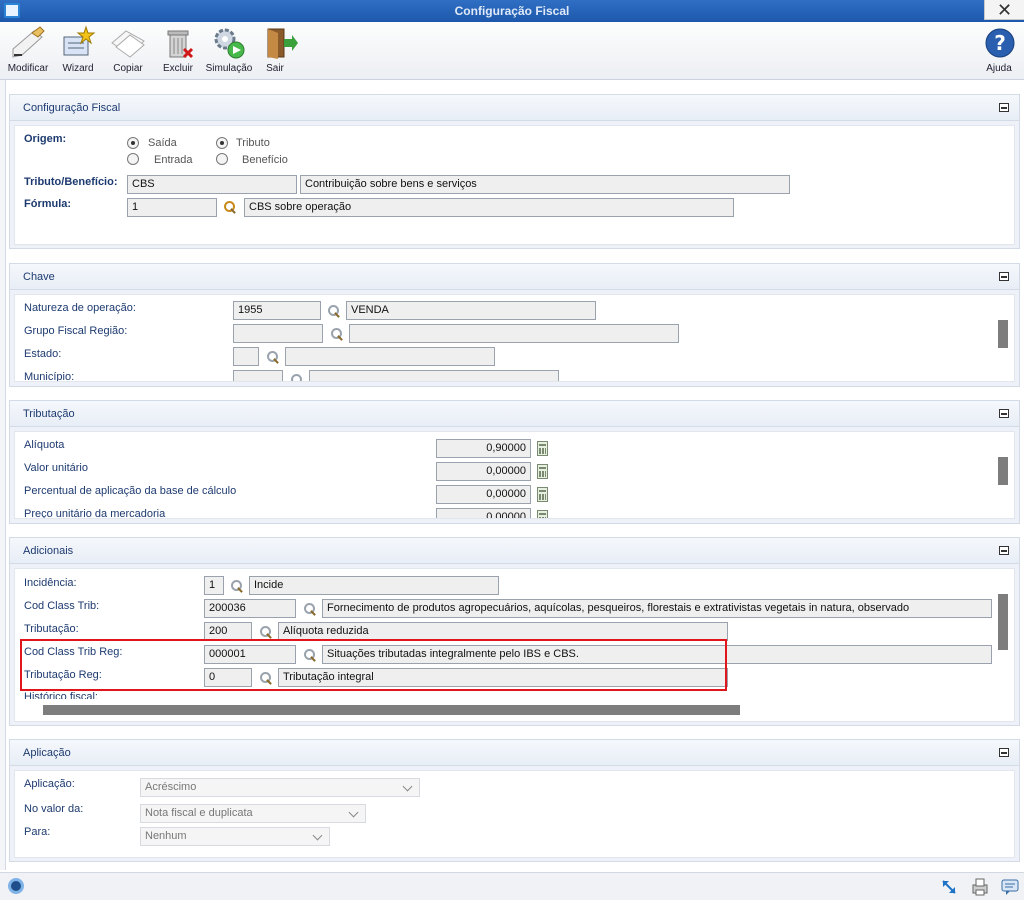 The width and height of the screenshot is (1024, 904). I want to click on aliquota-field: 0,90000, so click(483, 448).